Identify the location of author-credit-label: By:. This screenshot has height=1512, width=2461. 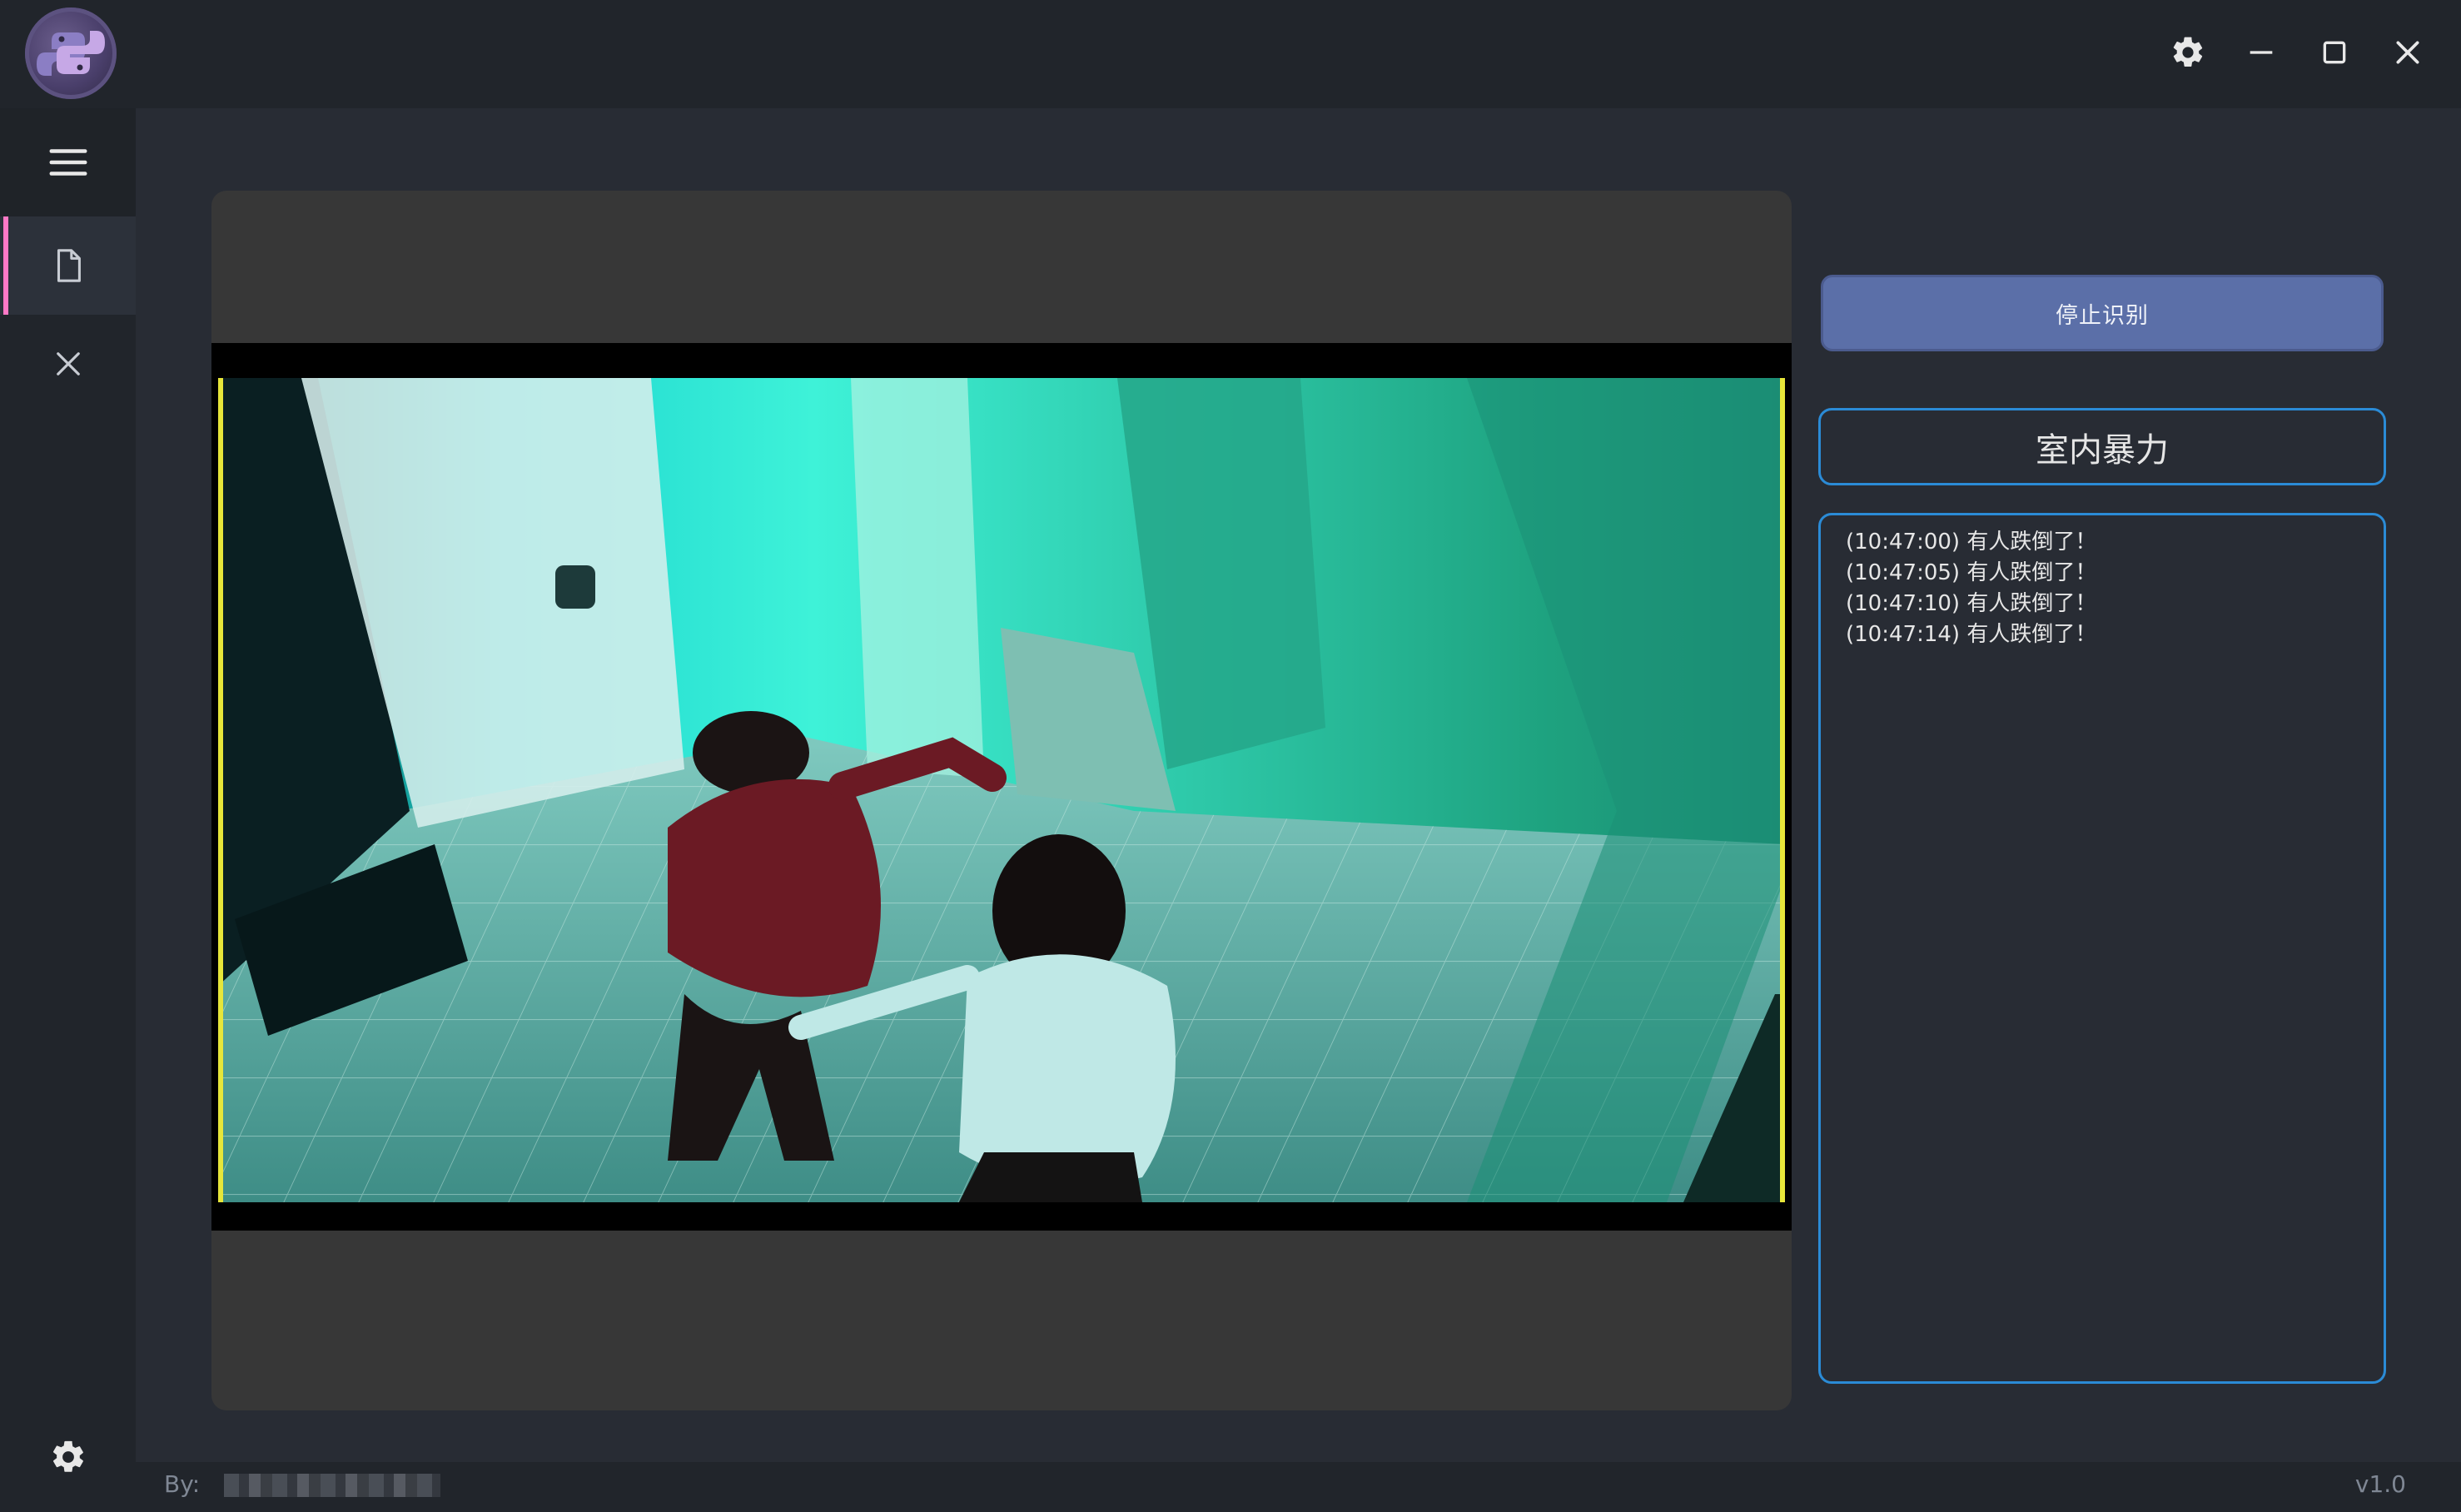
(182, 1484).